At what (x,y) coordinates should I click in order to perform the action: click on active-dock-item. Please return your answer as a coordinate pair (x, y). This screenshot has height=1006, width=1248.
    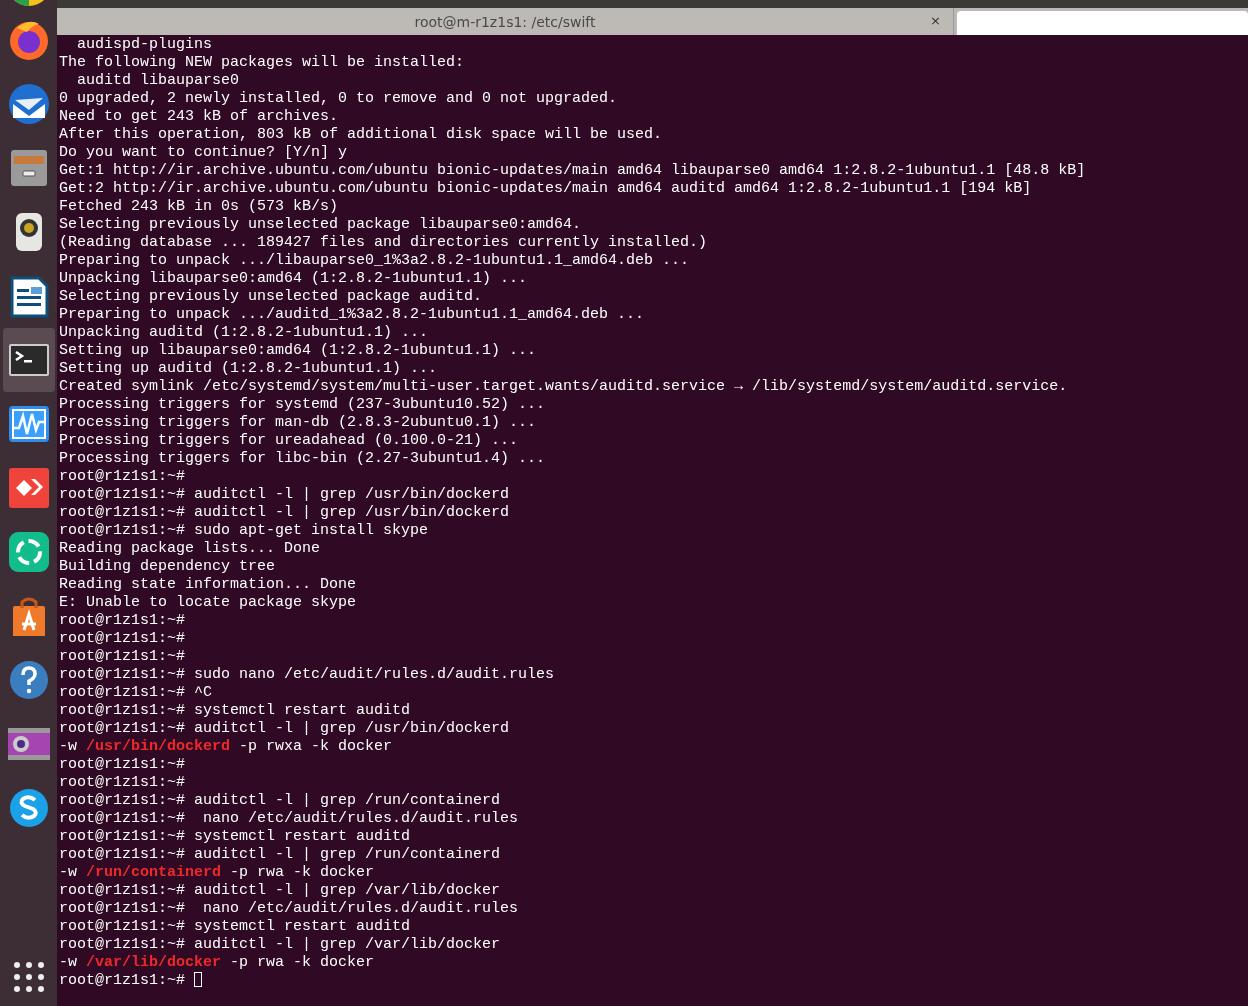
    Looking at the image, I should click on (28, 360).